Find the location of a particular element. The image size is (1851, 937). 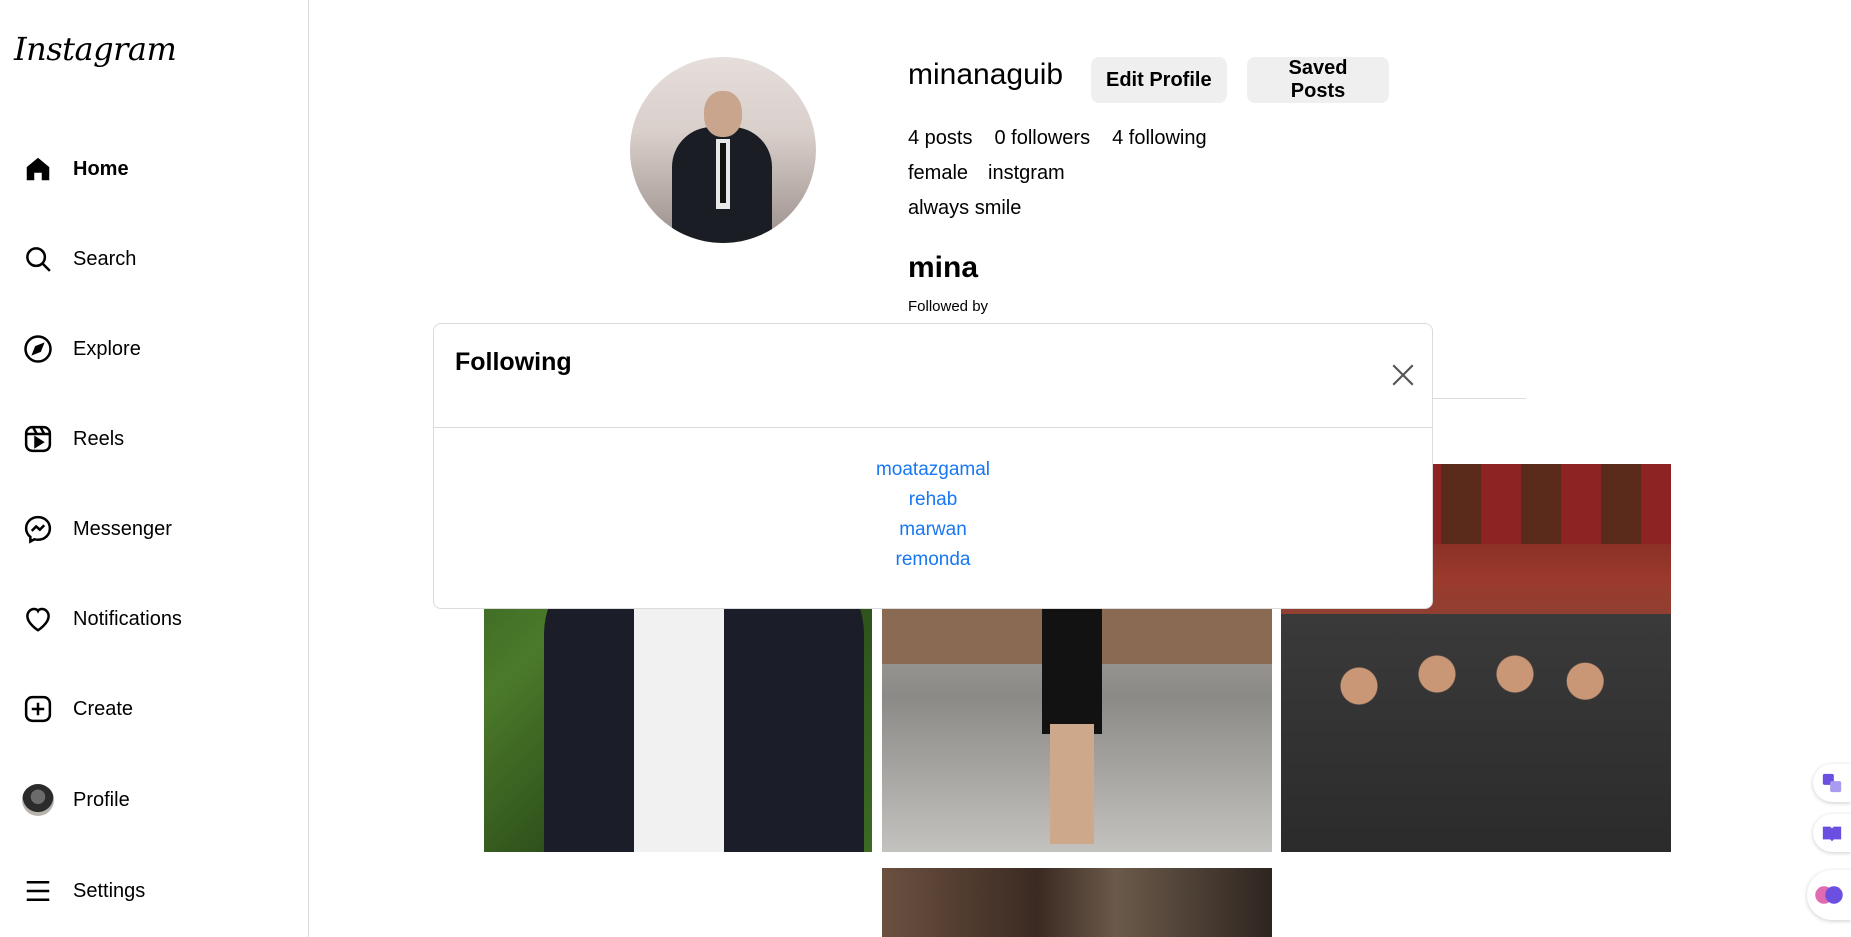

profile-bio: always smile is located at coordinates (965, 208).